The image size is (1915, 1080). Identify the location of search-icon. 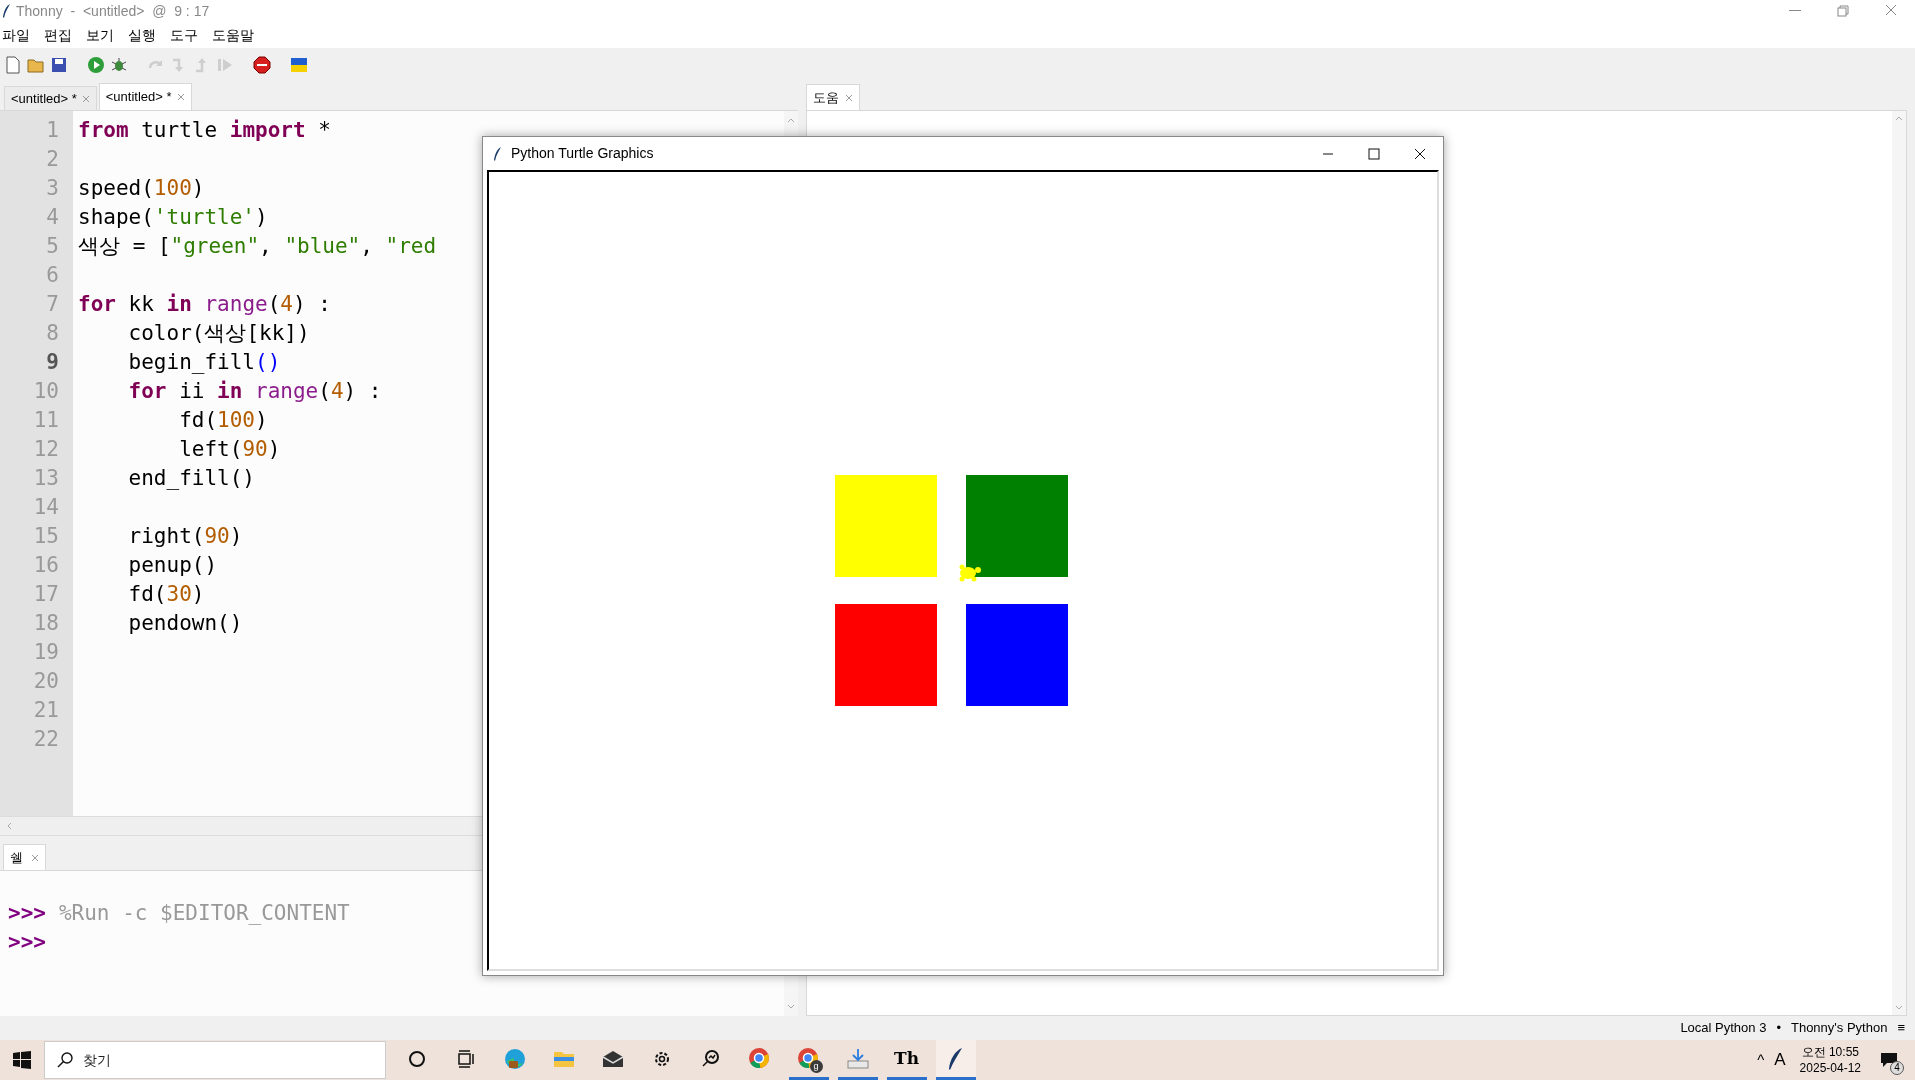
(65, 1060).